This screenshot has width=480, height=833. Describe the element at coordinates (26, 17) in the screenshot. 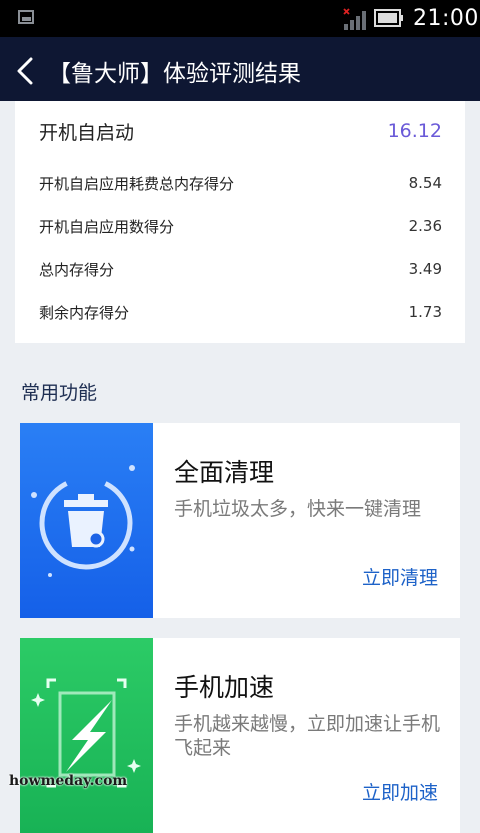

I see `image-notification-icon` at that location.